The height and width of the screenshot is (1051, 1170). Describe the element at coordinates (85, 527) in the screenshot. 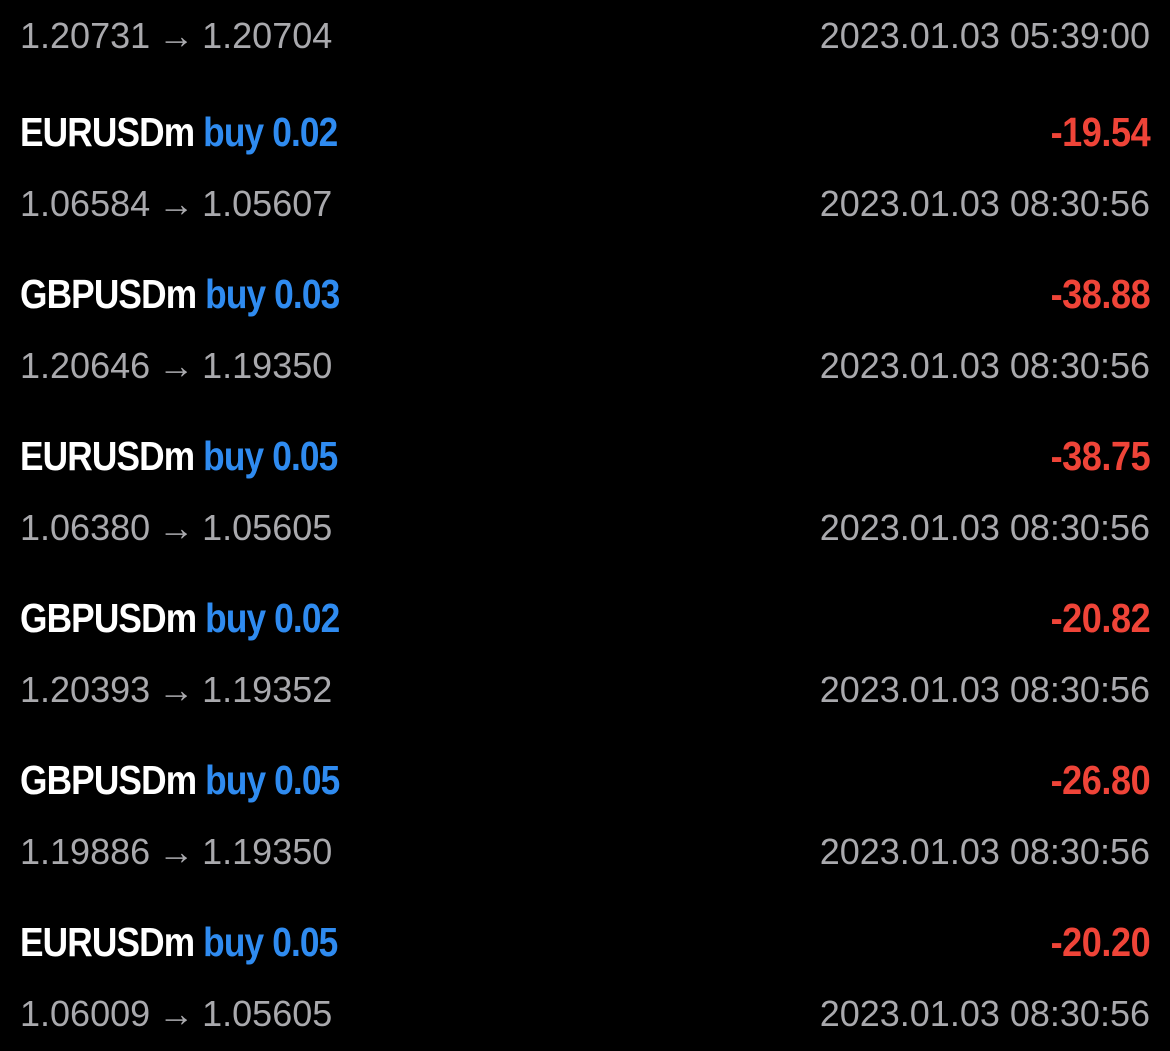

I see `open-price: 1.06380` at that location.